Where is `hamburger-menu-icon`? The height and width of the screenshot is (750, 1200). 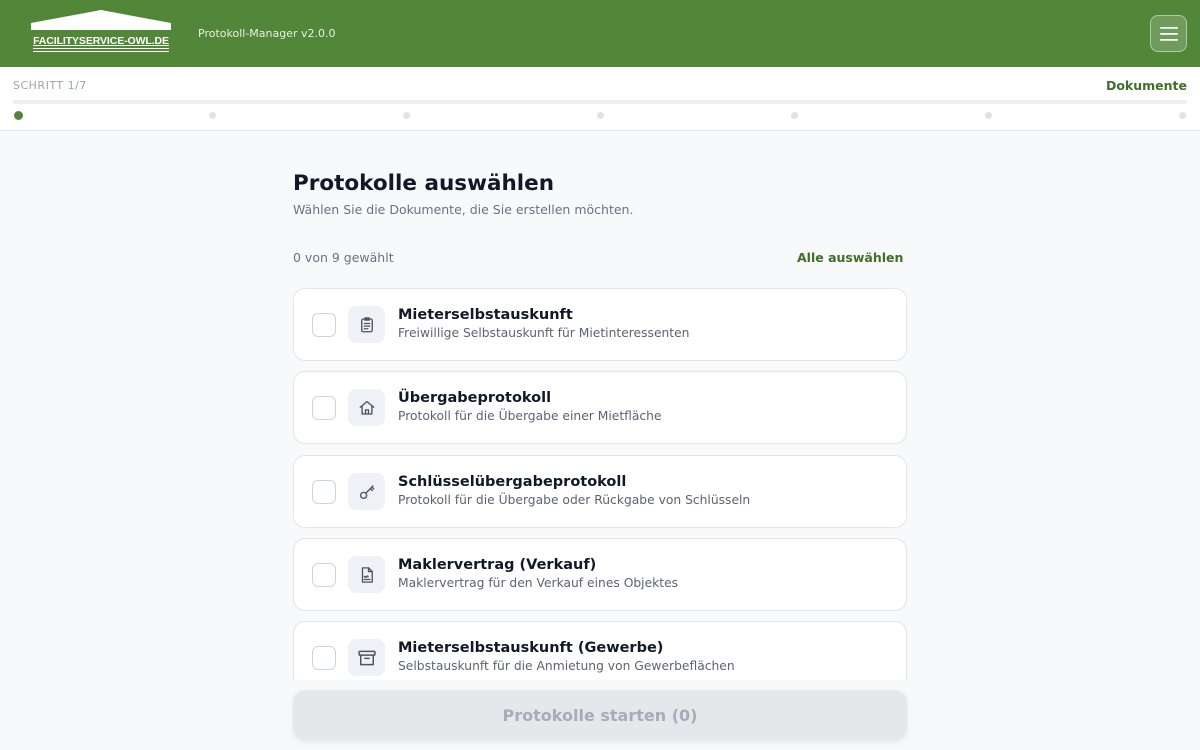
hamburger-menu-icon is located at coordinates (1168, 33).